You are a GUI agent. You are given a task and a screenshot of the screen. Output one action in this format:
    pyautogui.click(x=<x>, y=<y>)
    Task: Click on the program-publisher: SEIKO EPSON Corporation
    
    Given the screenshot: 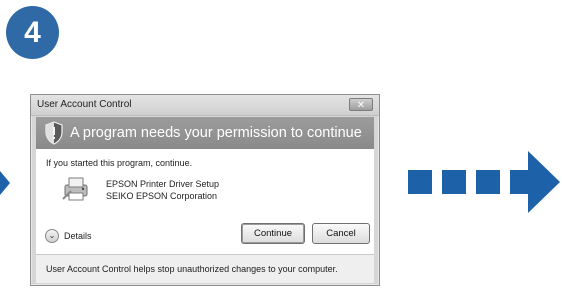 What is the action you would take?
    pyautogui.click(x=162, y=196)
    